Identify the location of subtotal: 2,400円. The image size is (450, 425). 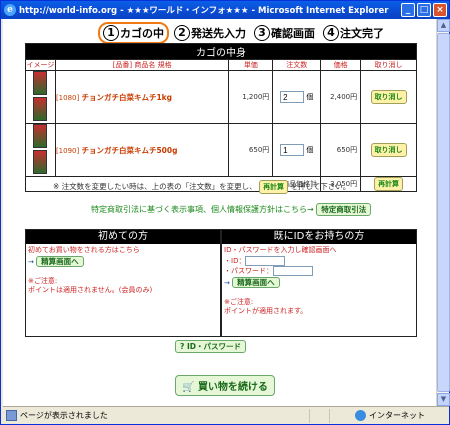
(341, 97).